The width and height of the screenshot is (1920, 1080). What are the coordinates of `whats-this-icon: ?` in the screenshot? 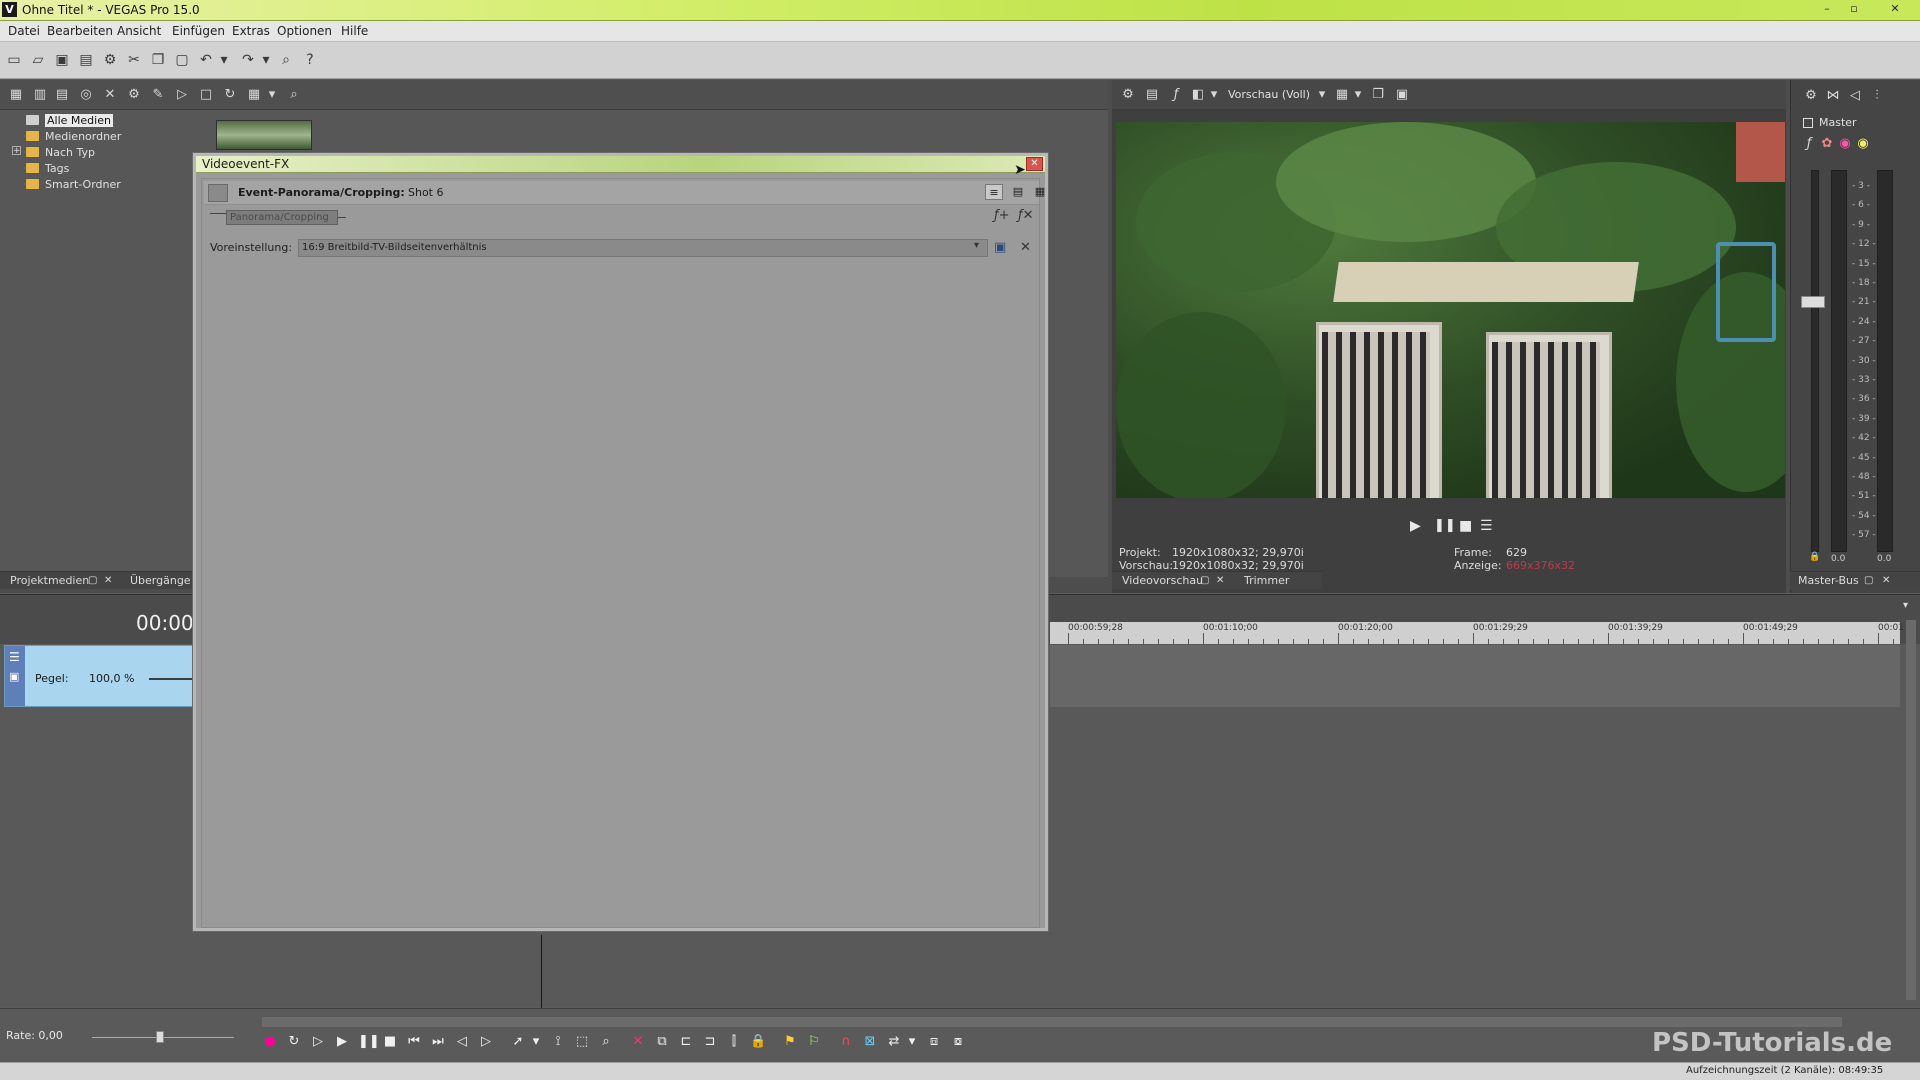 It's located at (310, 60).